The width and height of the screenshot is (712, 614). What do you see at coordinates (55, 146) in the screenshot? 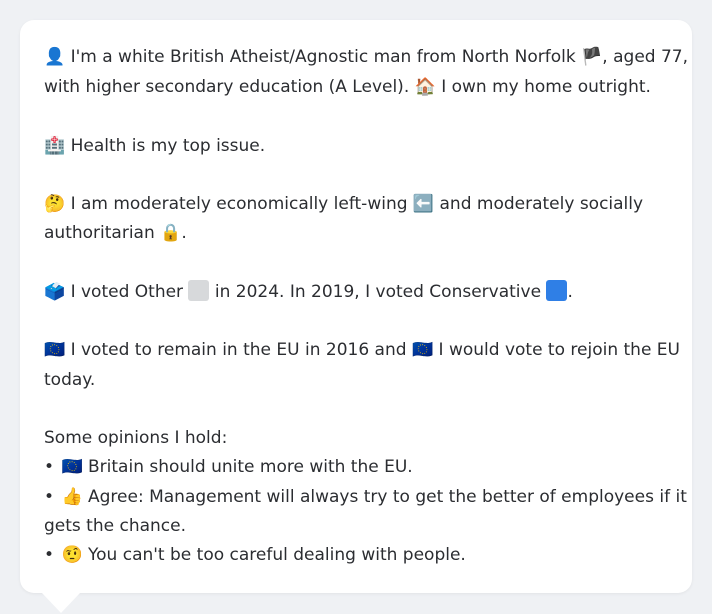
I see `hospital-icon: 🏥` at bounding box center [55, 146].